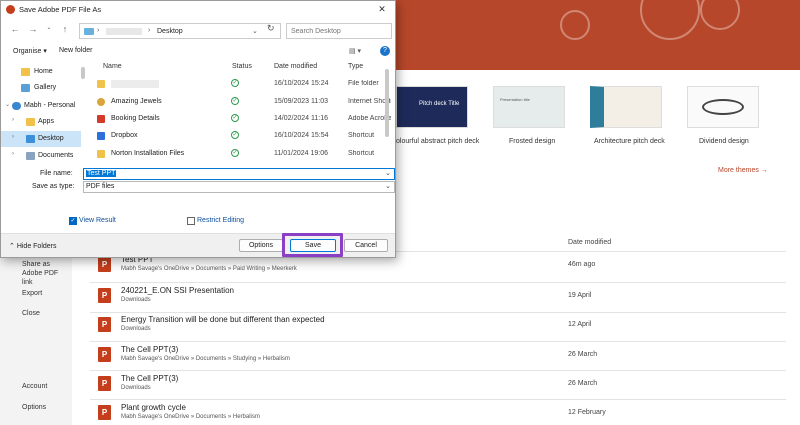  Describe the element at coordinates (301, 101) in the screenshot. I see `file-date: 15/09/2023 11:03` at that location.